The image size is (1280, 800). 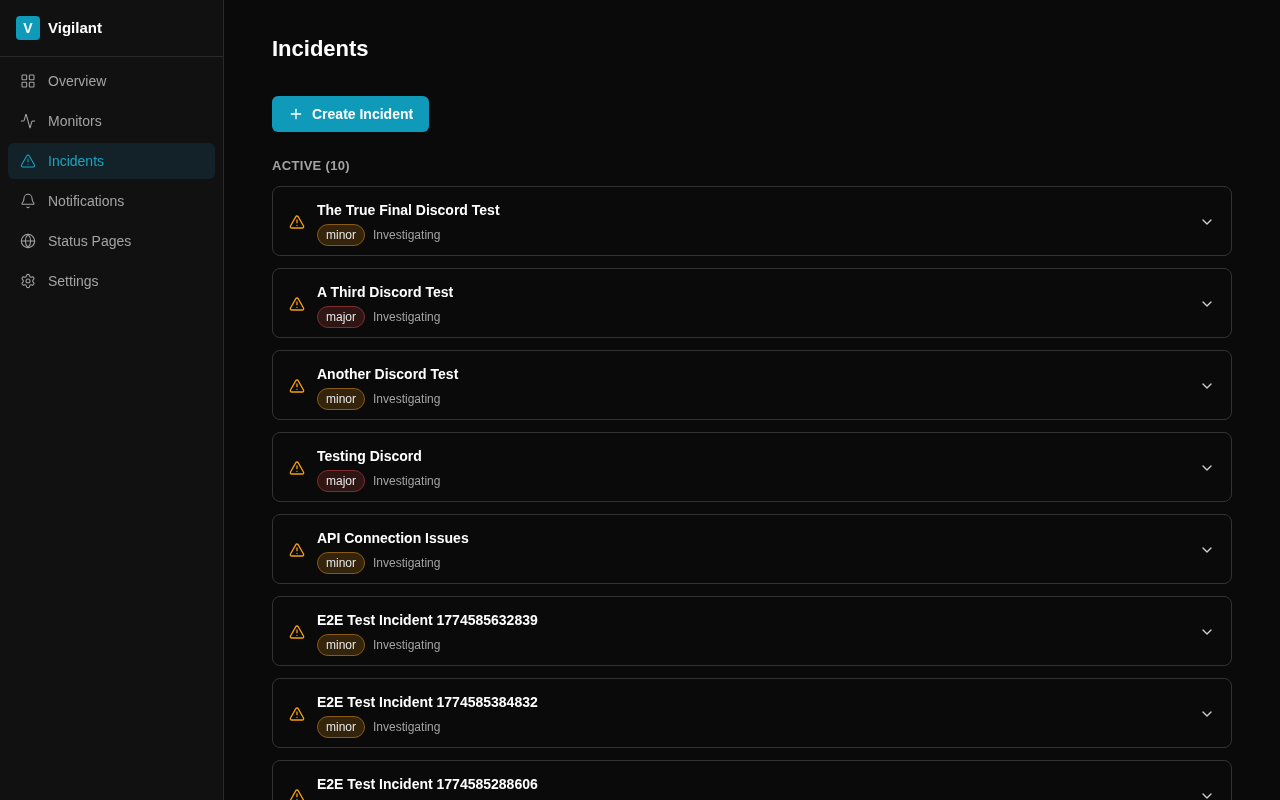 What do you see at coordinates (752, 712) in the screenshot?
I see `incident-card: E2E Test Incident 1774585384832 minor Investigating` at bounding box center [752, 712].